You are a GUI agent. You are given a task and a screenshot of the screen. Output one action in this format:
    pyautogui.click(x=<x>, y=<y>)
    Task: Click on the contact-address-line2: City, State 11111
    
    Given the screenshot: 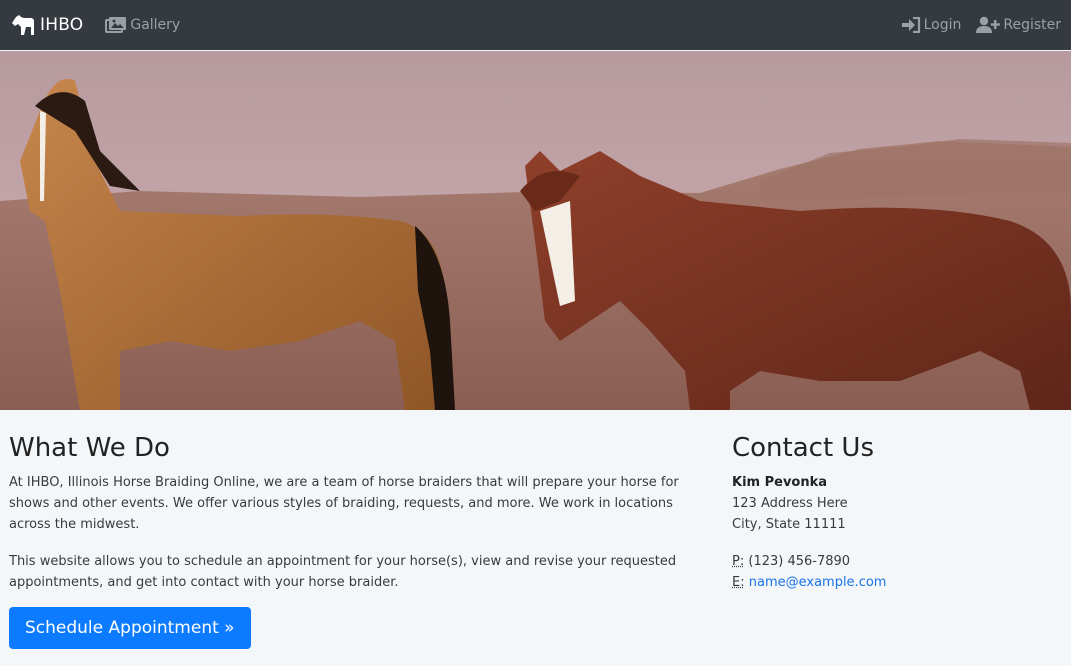 What is the action you would take?
    pyautogui.click(x=789, y=524)
    